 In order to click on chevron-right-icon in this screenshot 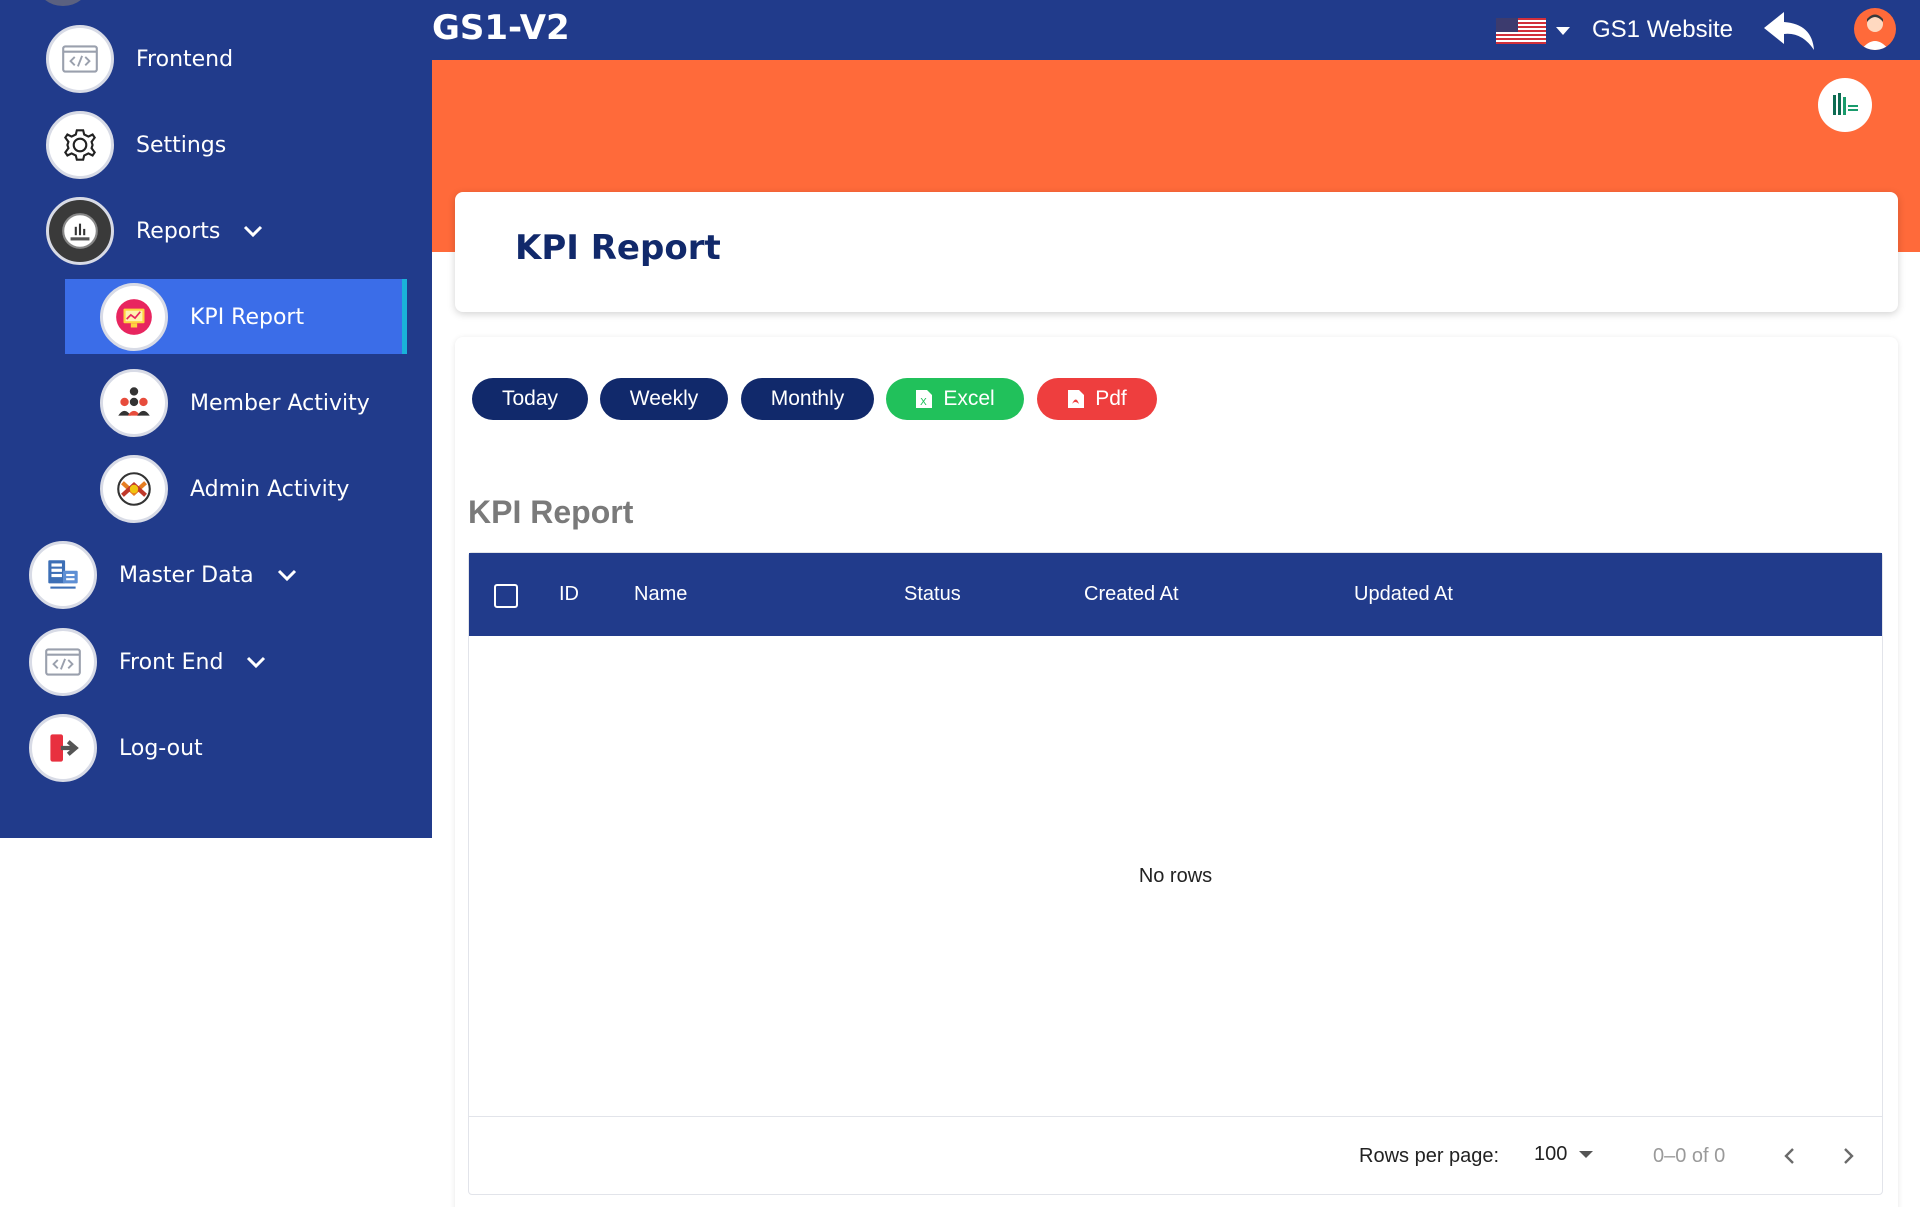, I will do `click(1849, 1156)`.